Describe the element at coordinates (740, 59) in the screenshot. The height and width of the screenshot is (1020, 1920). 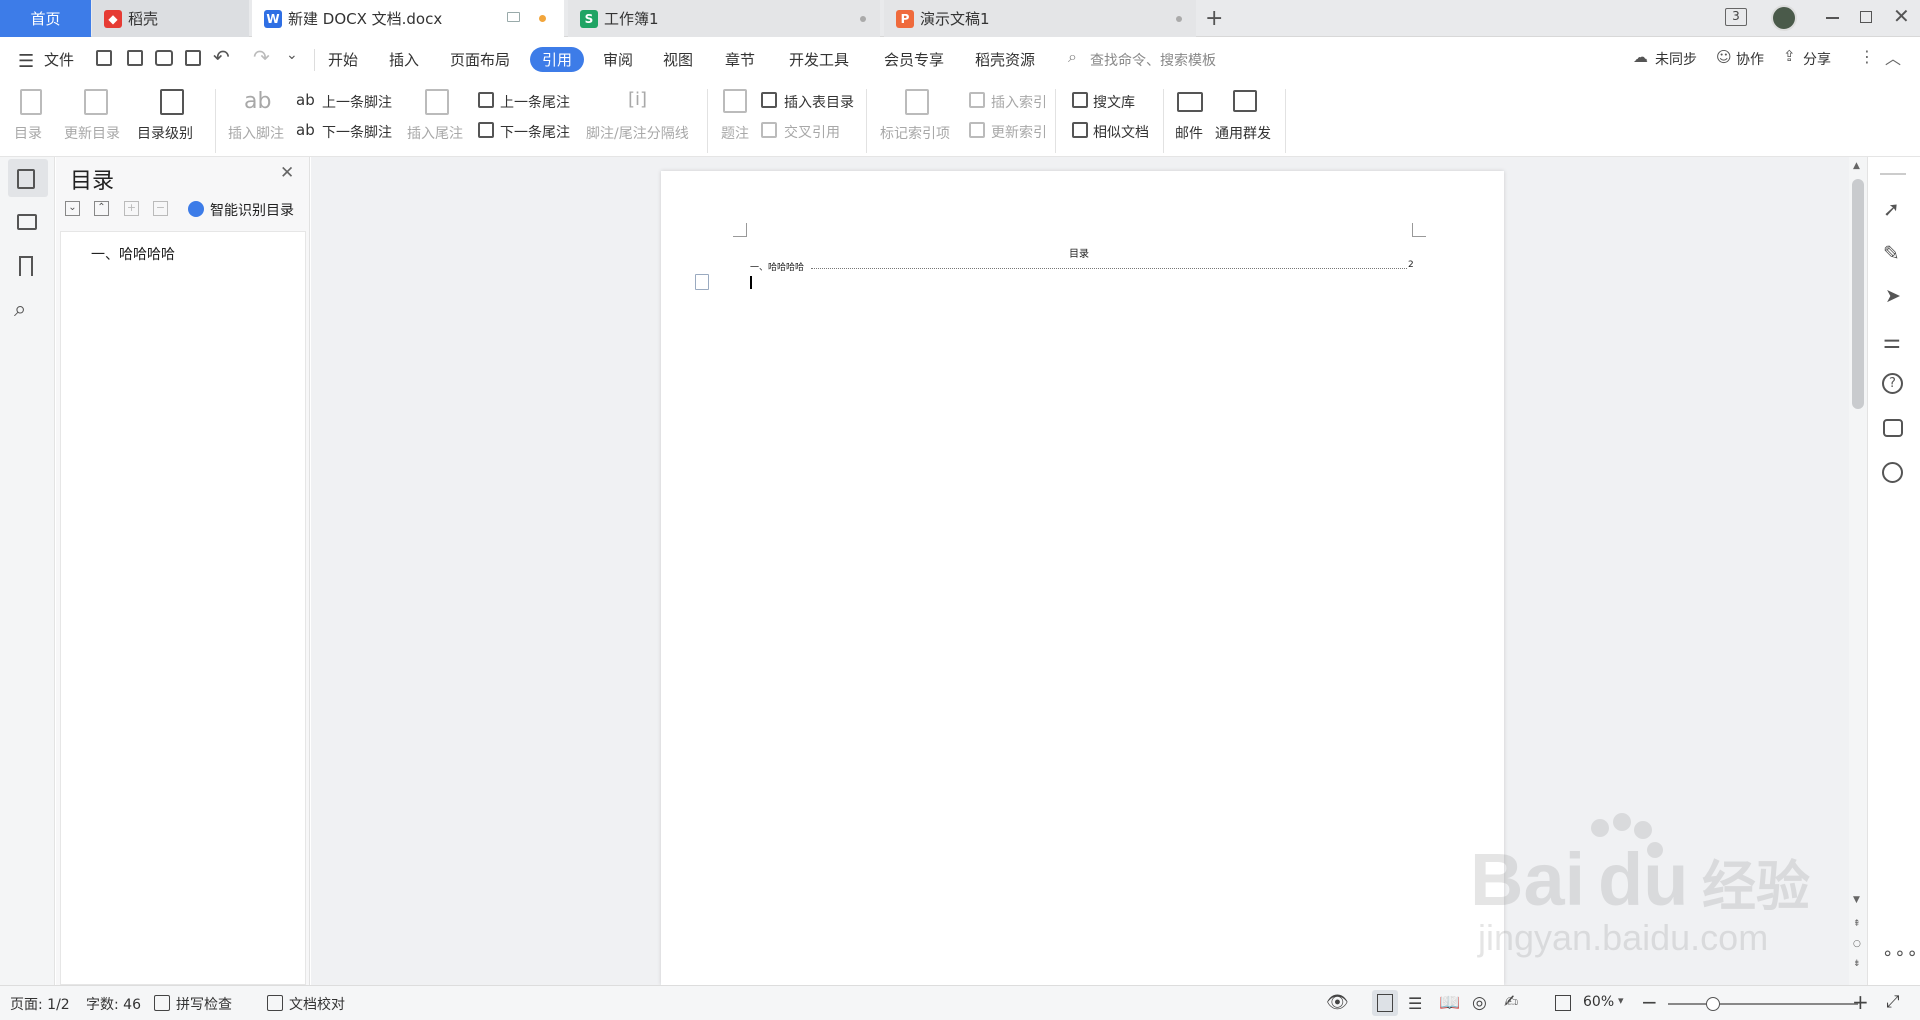
I see `menu-section: 章节` at that location.